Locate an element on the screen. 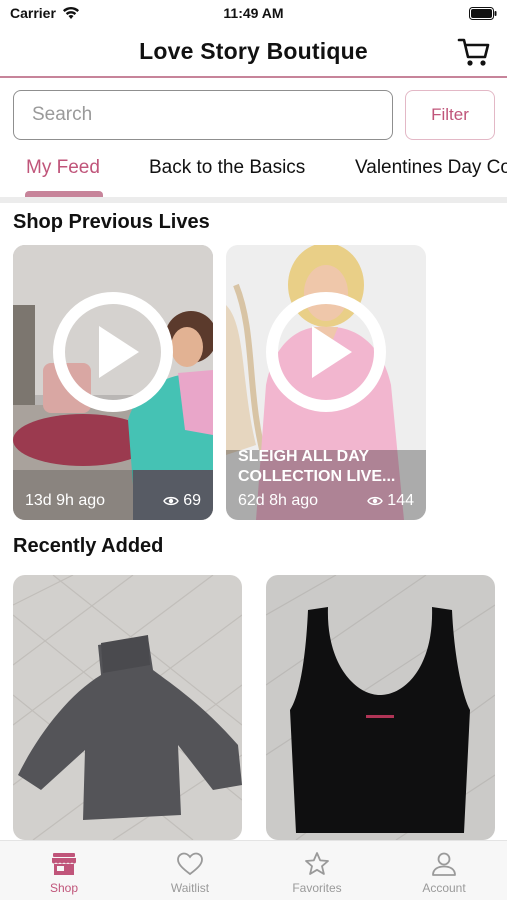  tabs-divider is located at coordinates (253, 200).